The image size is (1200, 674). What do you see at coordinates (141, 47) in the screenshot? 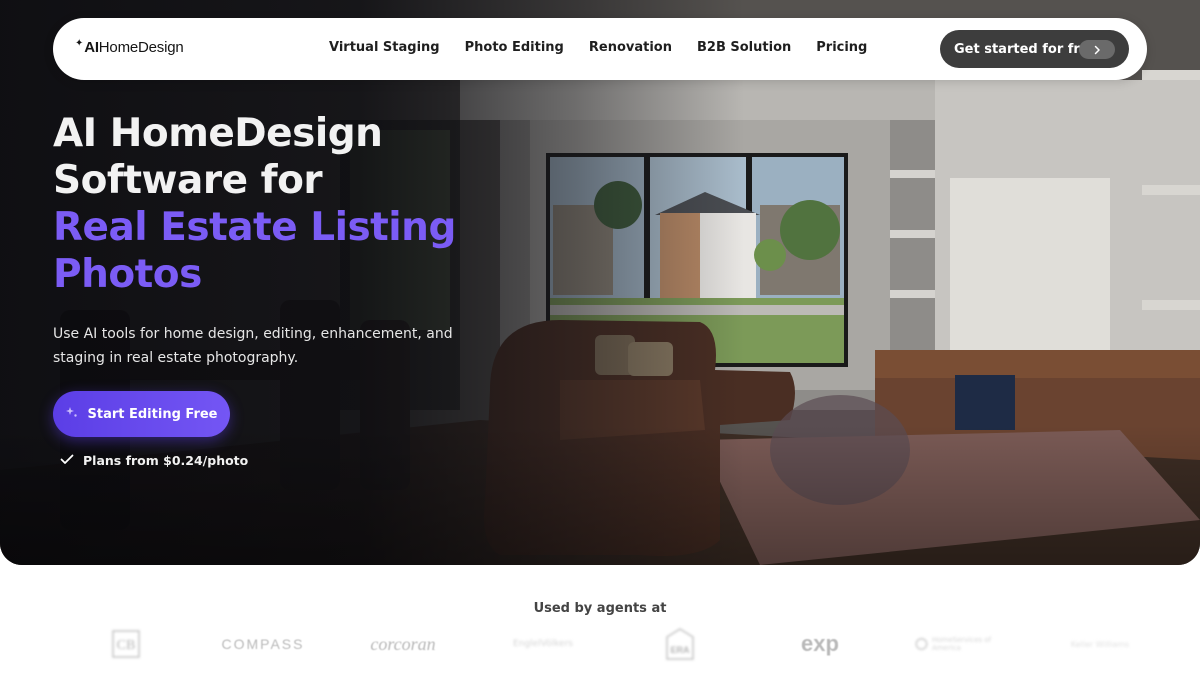
I see `logo-suffix: HomeDesign` at bounding box center [141, 47].